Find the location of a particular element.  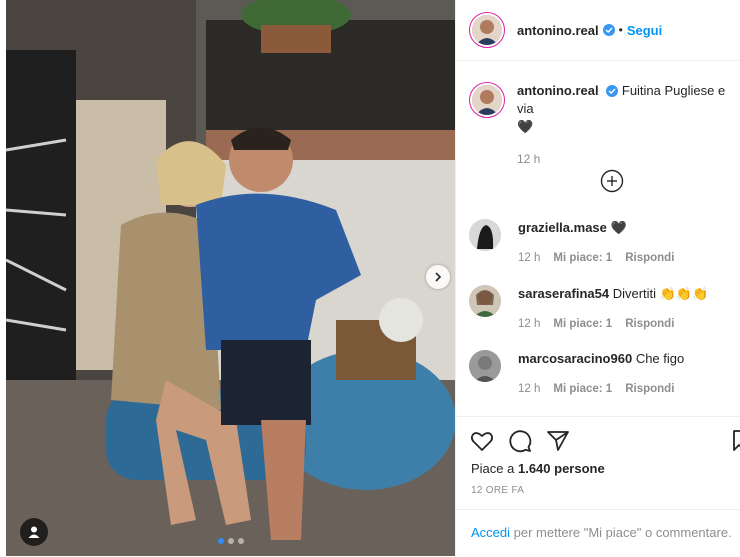

comment-icon is located at coordinates (520, 441).